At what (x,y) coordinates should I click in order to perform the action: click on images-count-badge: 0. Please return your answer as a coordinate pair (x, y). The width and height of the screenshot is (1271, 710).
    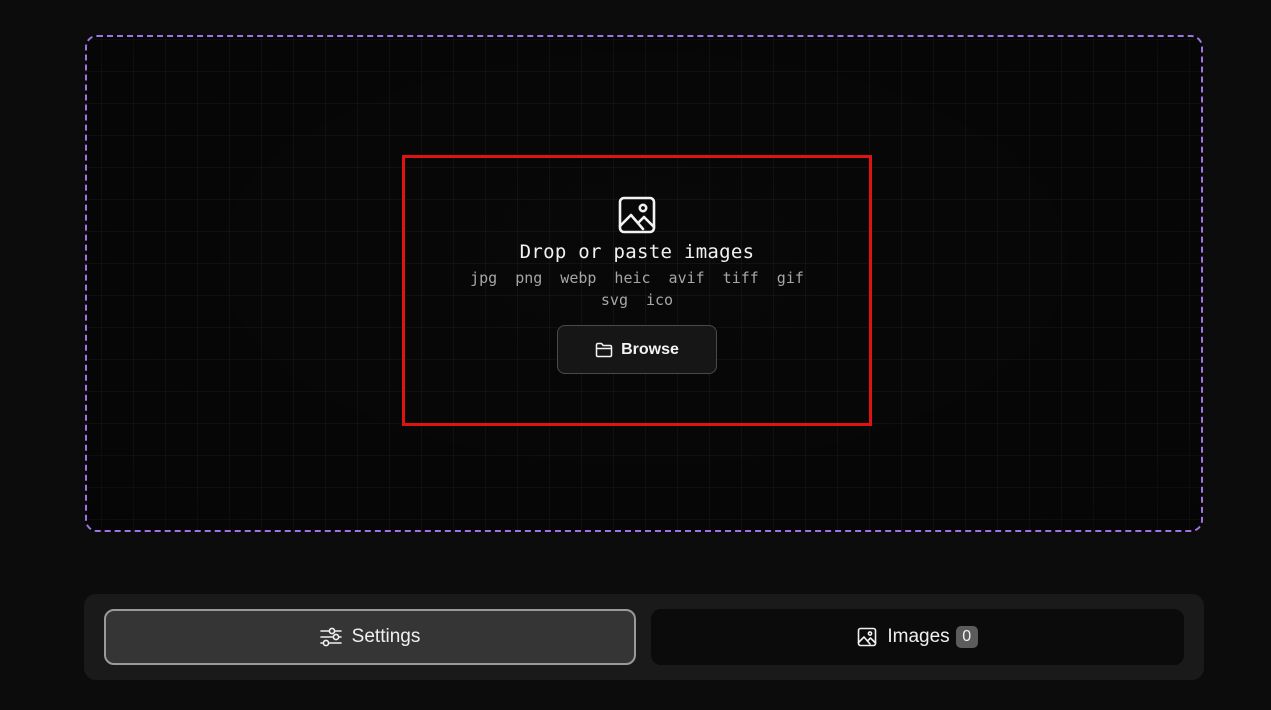
    Looking at the image, I should click on (966, 637).